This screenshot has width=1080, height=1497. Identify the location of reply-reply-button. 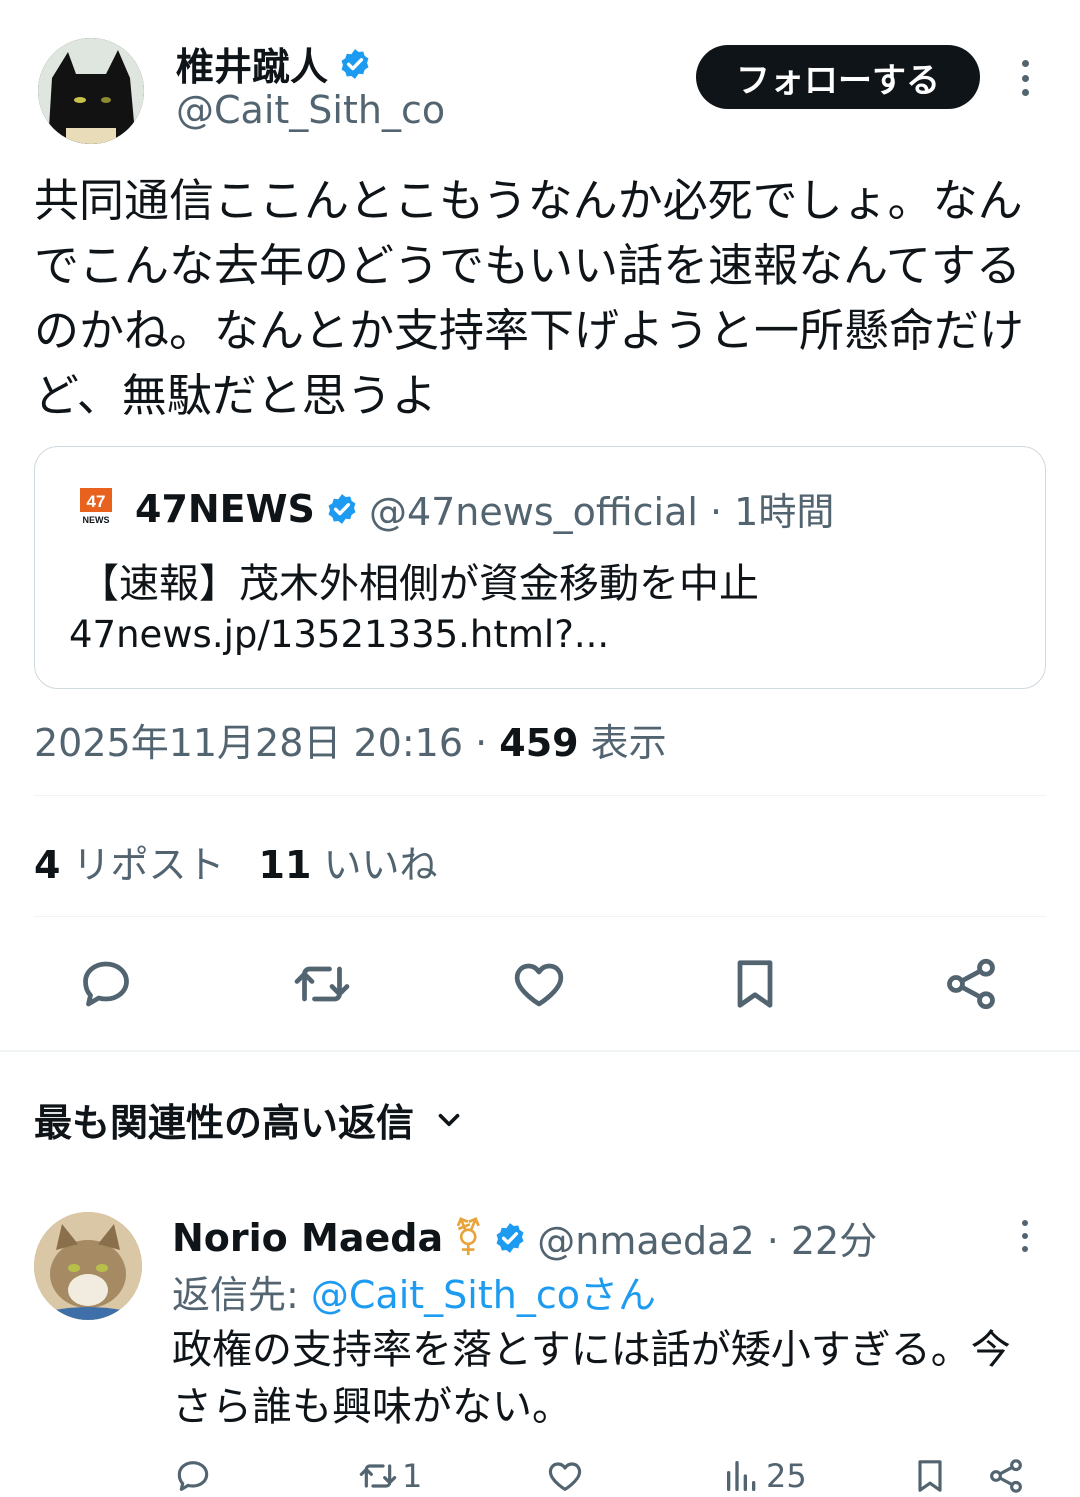
(193, 1476).